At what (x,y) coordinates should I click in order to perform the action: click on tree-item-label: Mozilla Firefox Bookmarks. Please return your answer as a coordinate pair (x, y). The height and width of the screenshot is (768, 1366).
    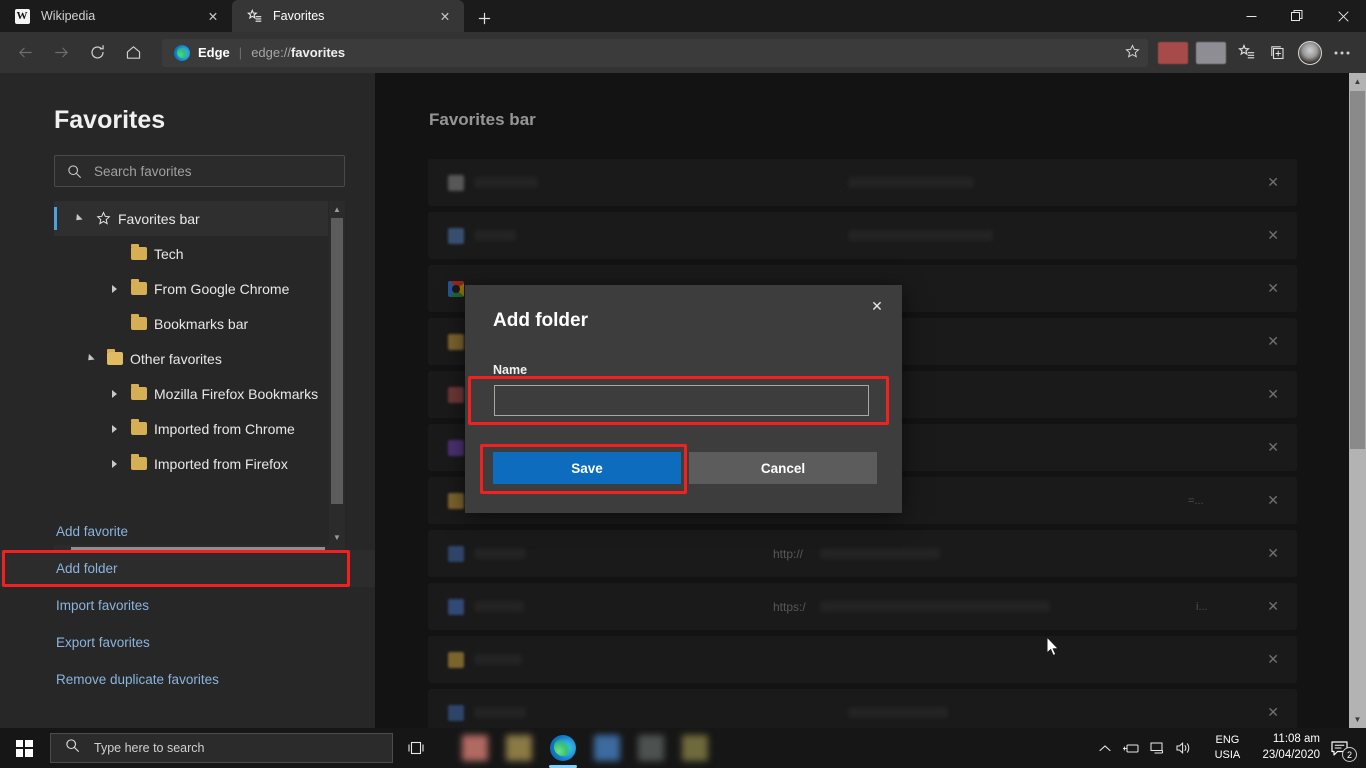
    Looking at the image, I should click on (236, 393).